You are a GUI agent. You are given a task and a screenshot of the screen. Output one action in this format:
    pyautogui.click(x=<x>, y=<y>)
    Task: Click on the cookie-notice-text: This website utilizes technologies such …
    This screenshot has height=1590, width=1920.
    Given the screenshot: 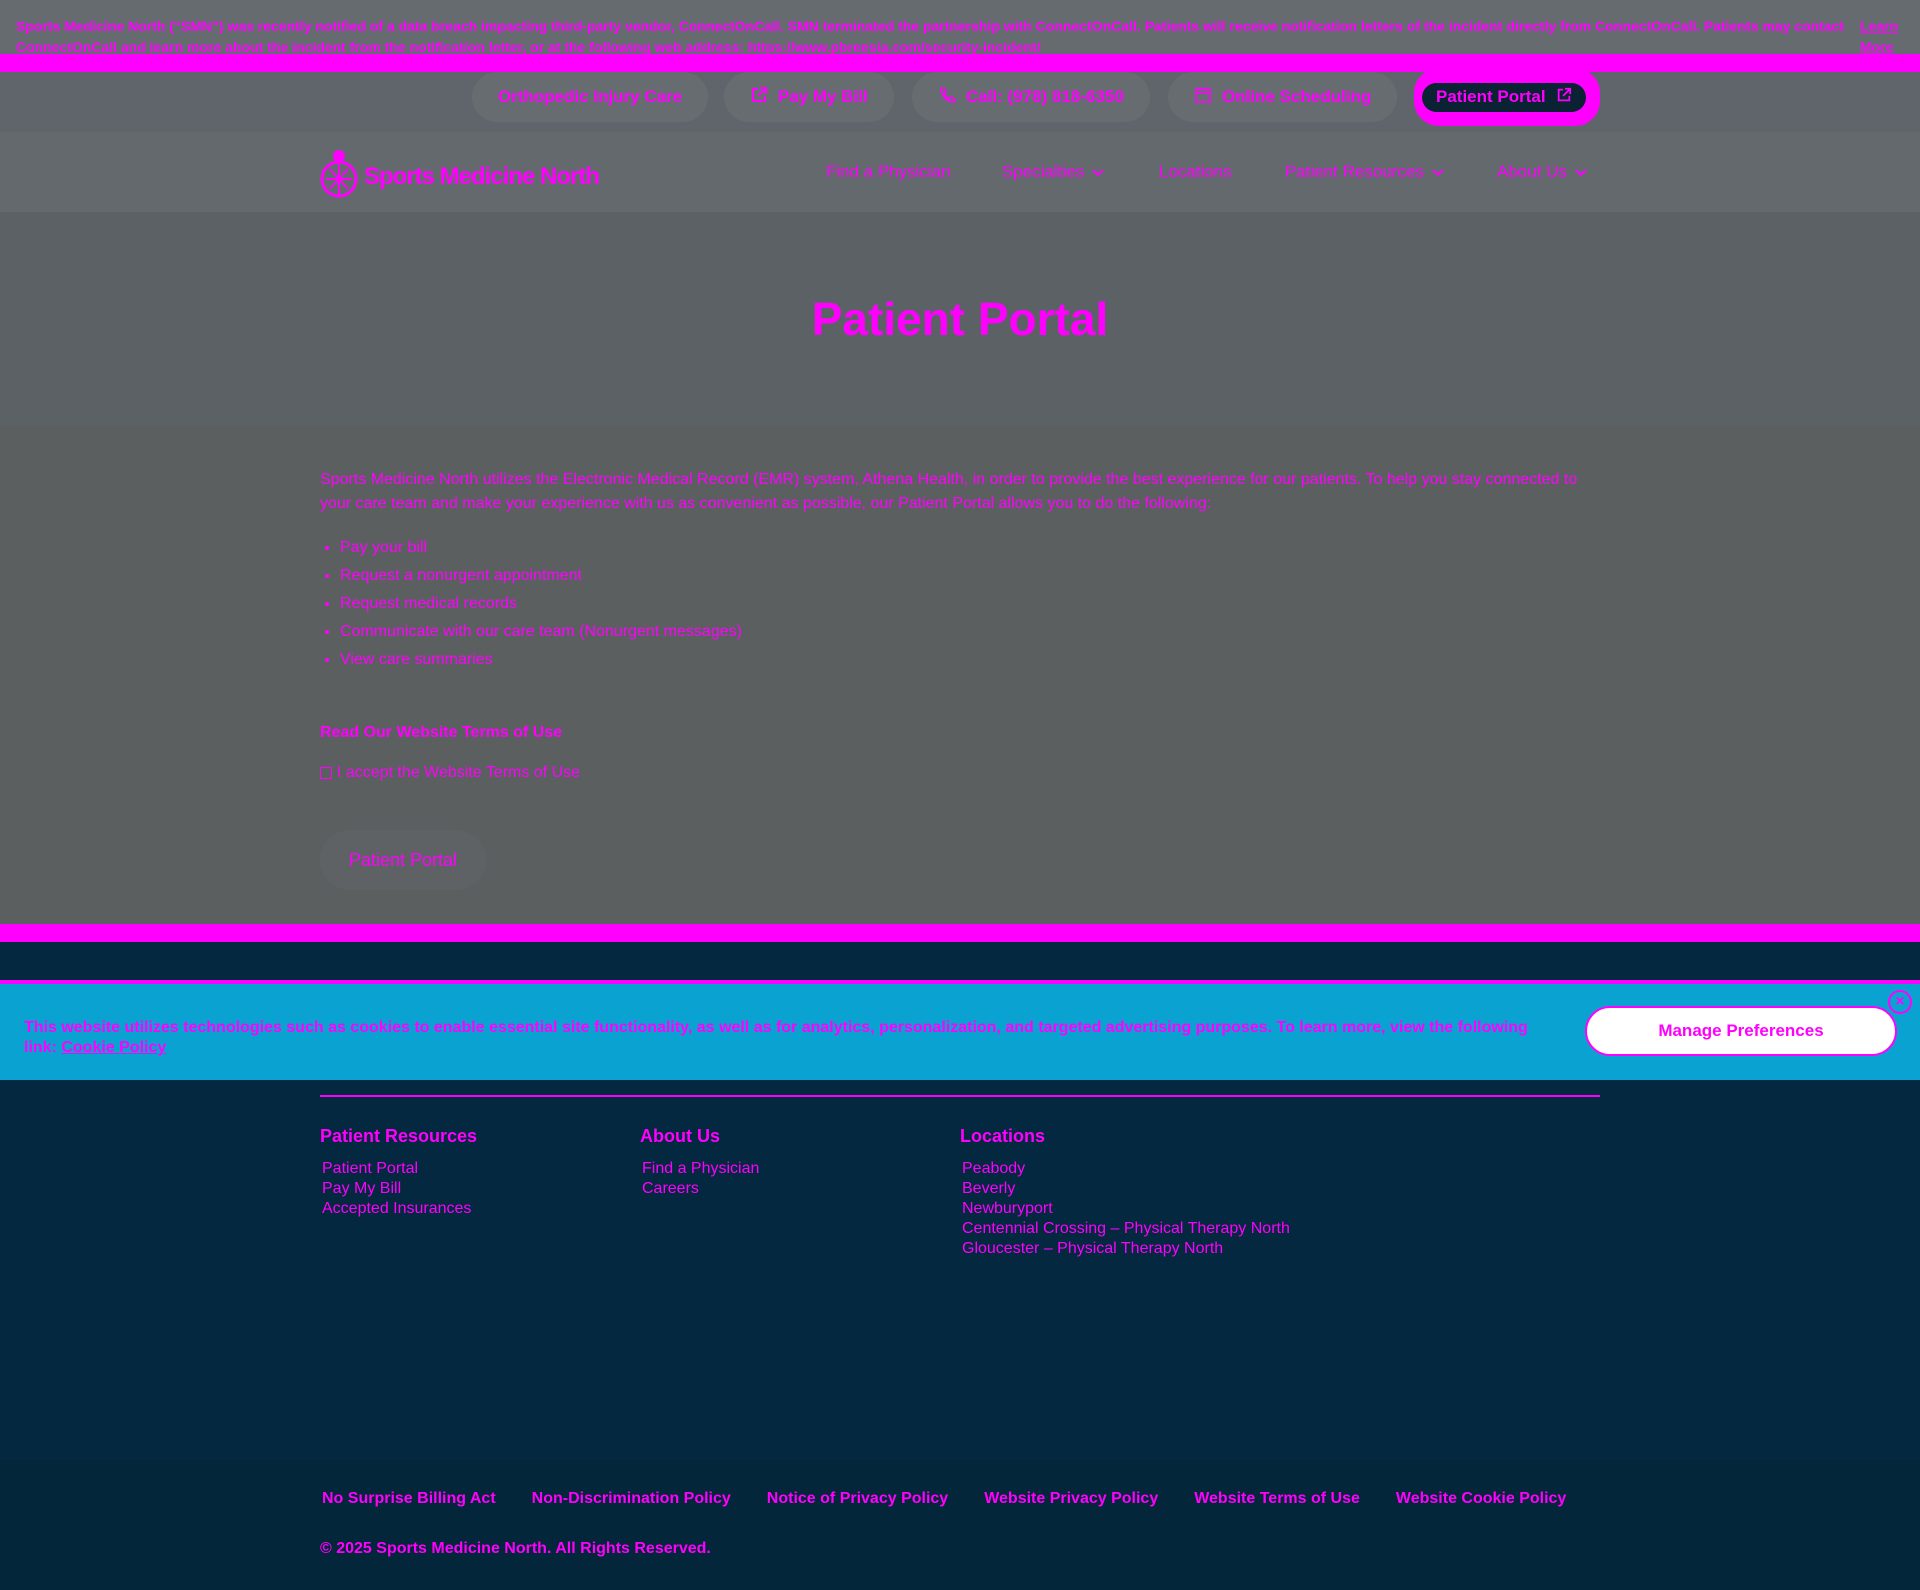 What is the action you would take?
    pyautogui.click(x=776, y=1037)
    